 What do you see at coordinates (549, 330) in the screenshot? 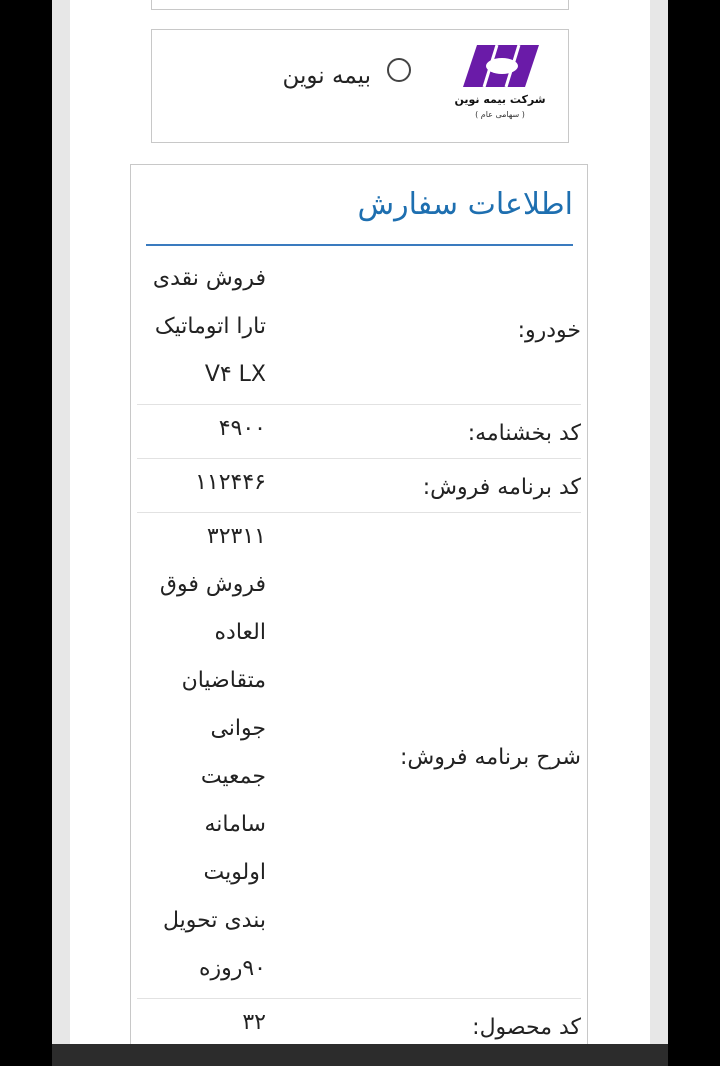
I see `row-car-label: خودرو:` at bounding box center [549, 330].